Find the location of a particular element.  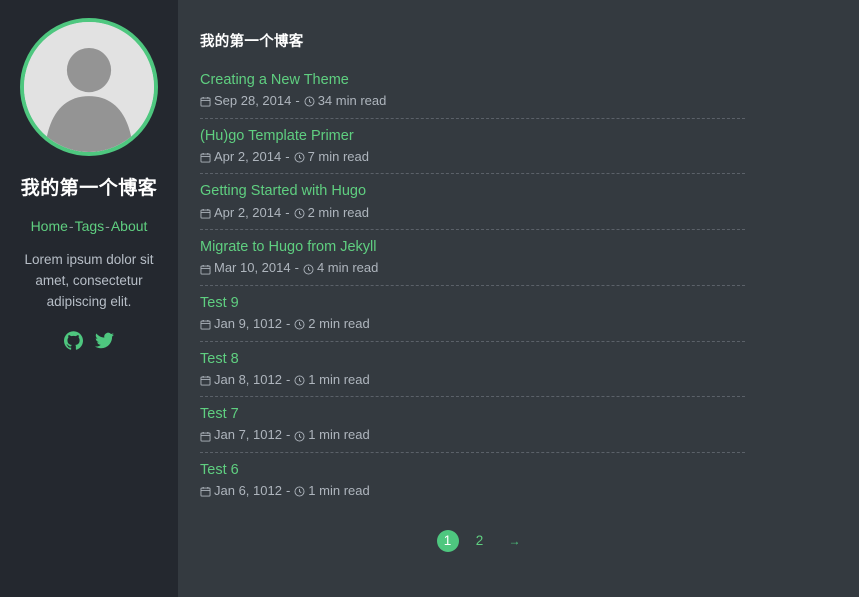

post-title-link: Creating a New Theme is located at coordinates (476, 80).